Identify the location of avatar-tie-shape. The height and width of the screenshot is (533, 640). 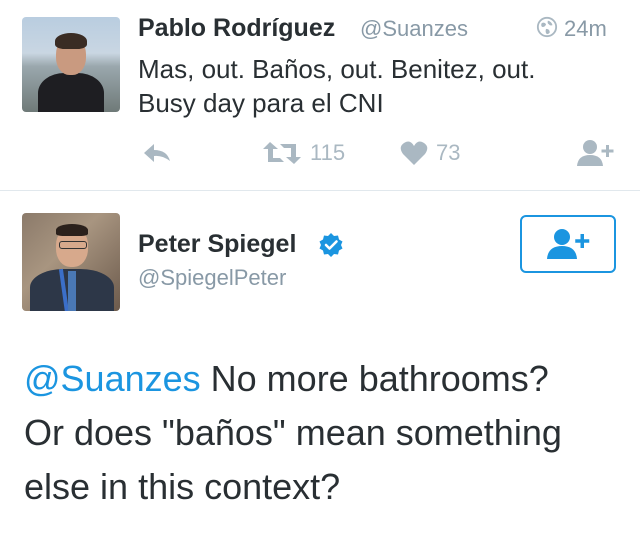
(72, 291).